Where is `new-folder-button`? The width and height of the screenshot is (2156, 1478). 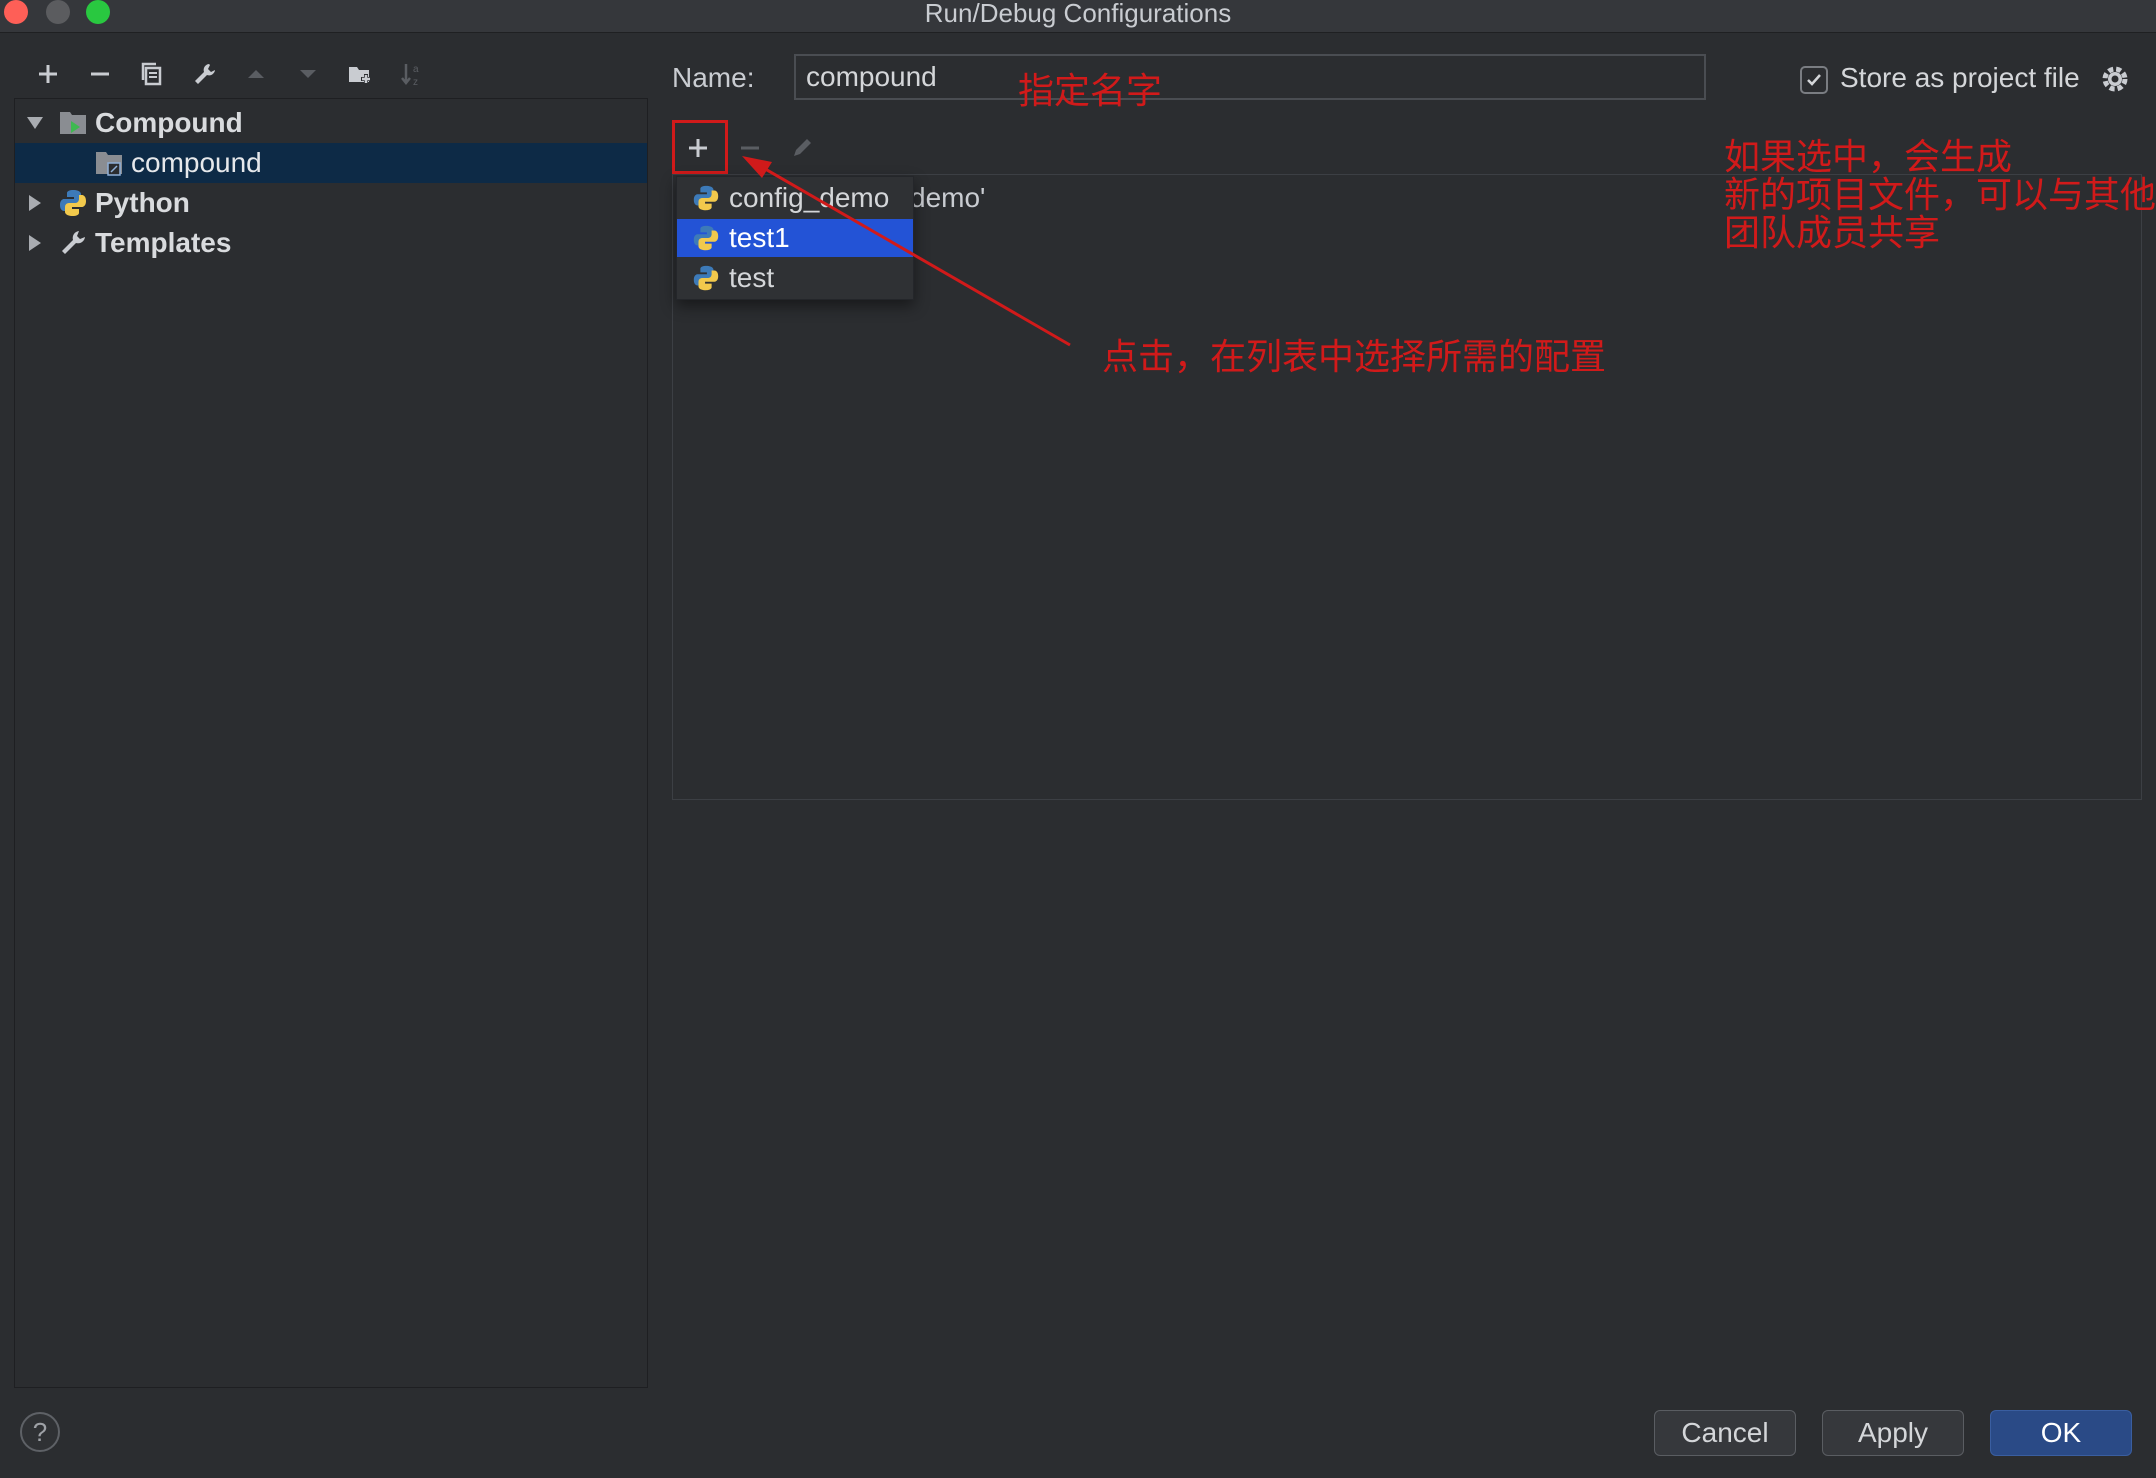 new-folder-button is located at coordinates (360, 74).